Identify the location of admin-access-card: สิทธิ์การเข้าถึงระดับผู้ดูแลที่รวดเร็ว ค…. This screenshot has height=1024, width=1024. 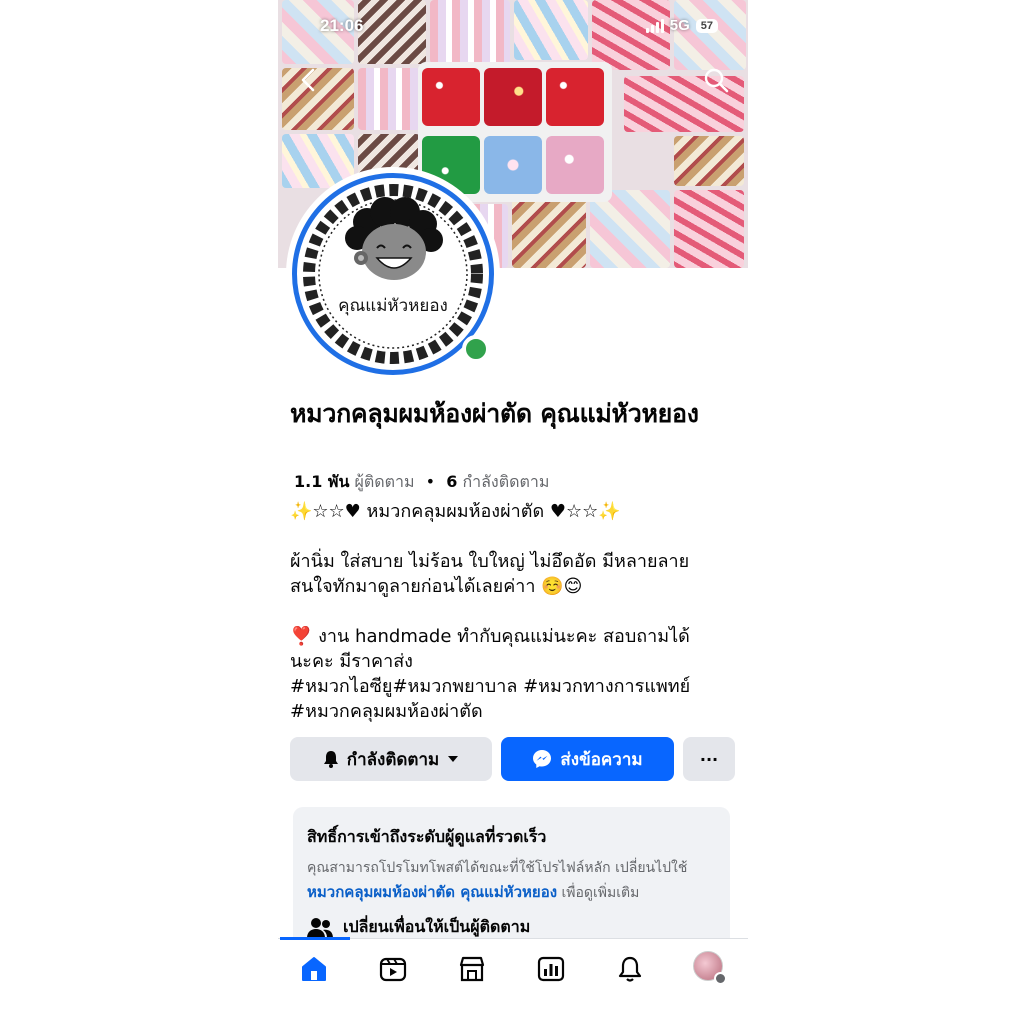
(511, 877).